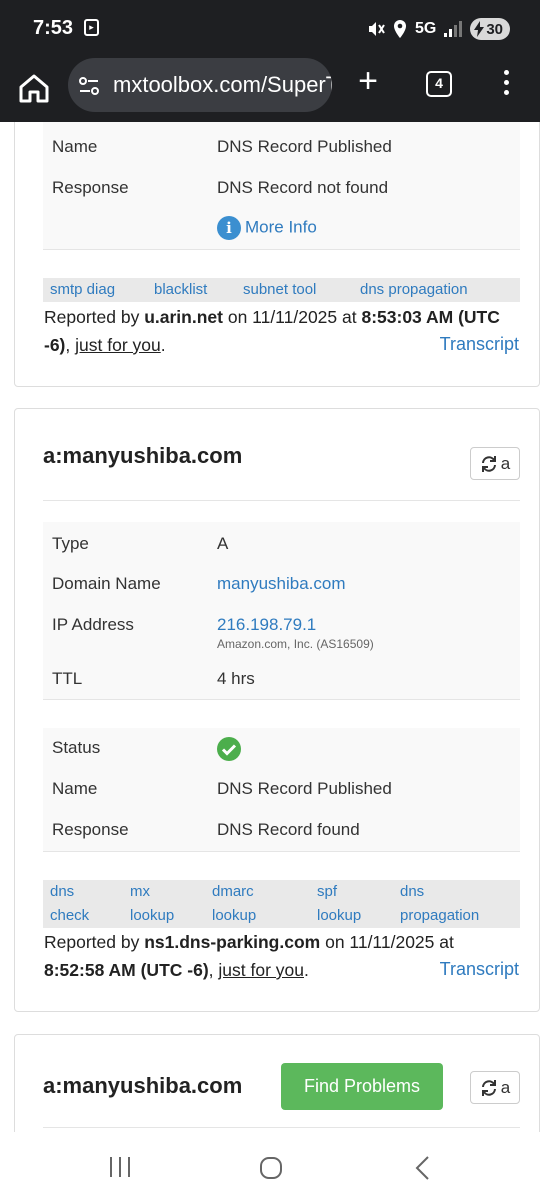 This screenshot has height=1200, width=540. I want to click on reported-server: ns1.dns-parking.com, so click(232, 942).